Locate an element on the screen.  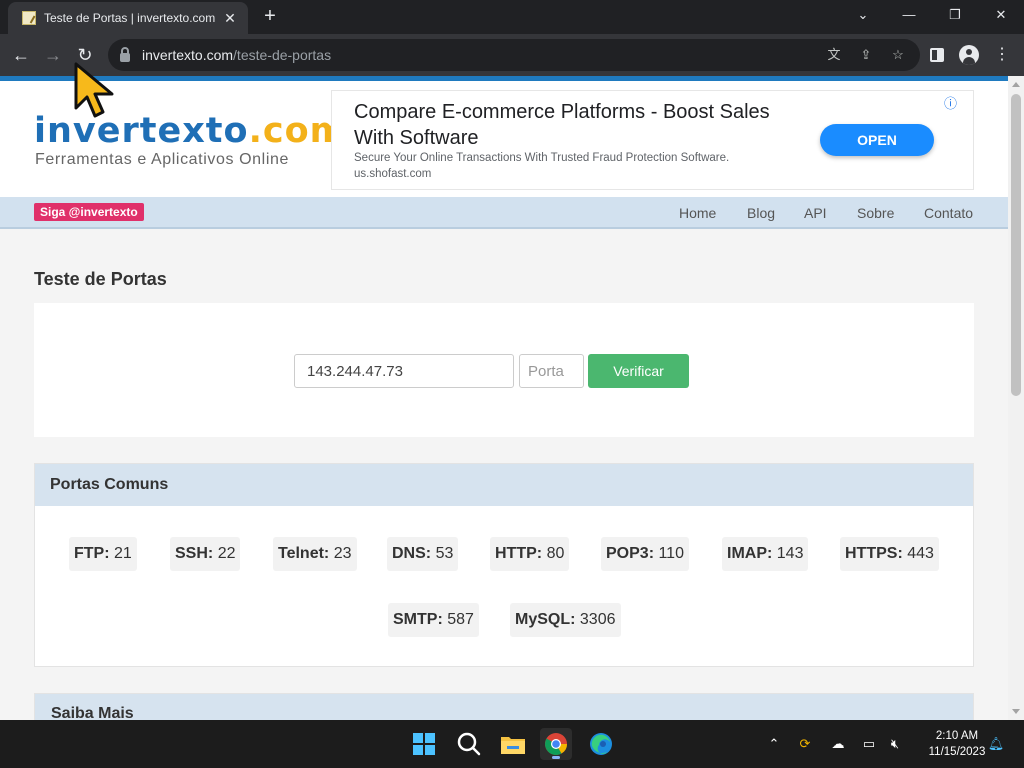
port-chip-pop3: POP3: 110 is located at coordinates (645, 554).